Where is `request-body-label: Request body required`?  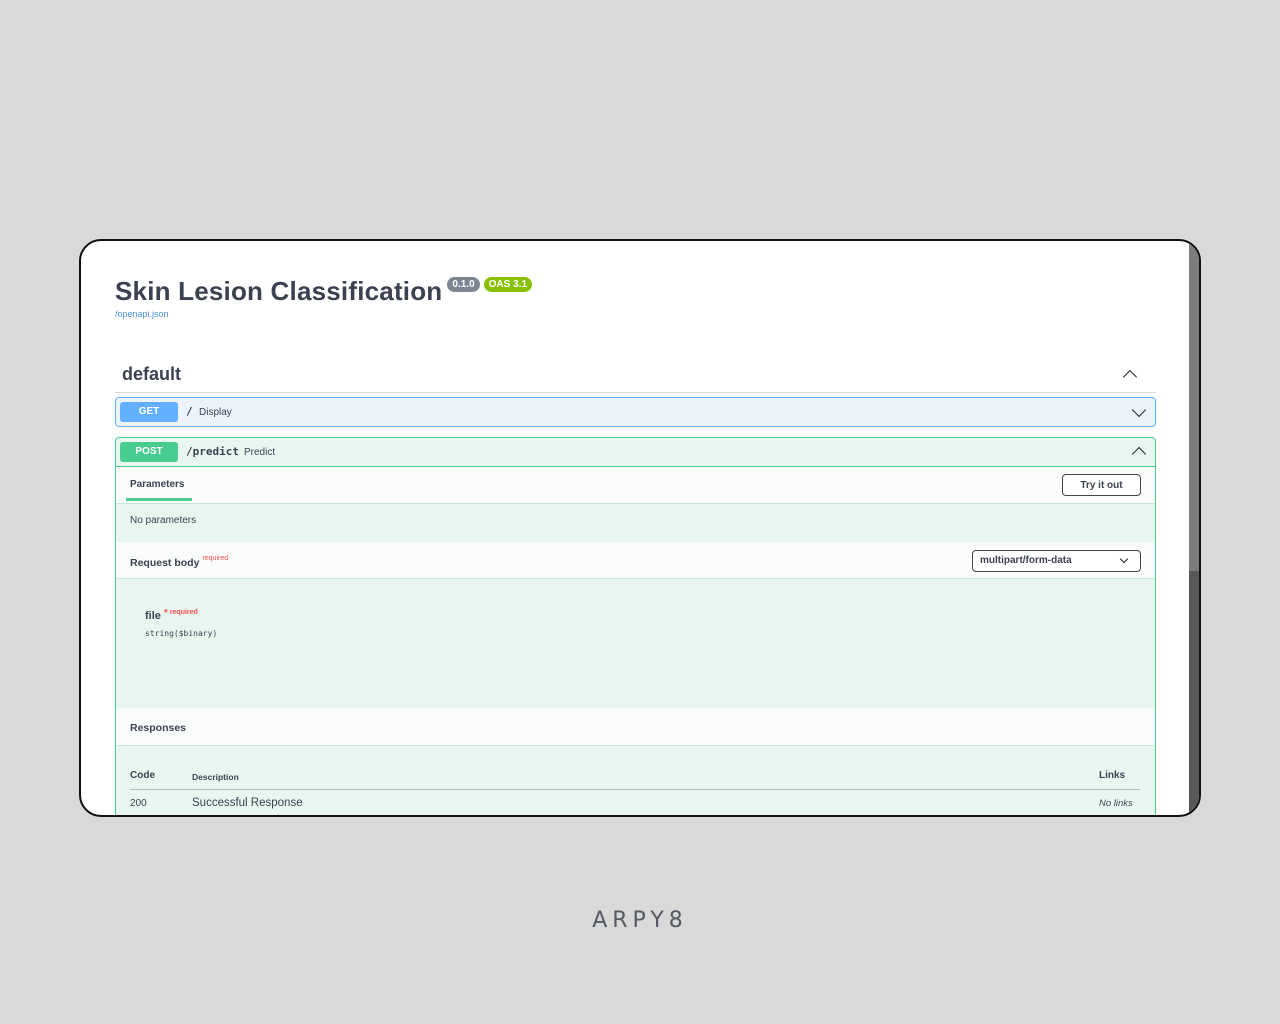
request-body-label: Request body required is located at coordinates (179, 562).